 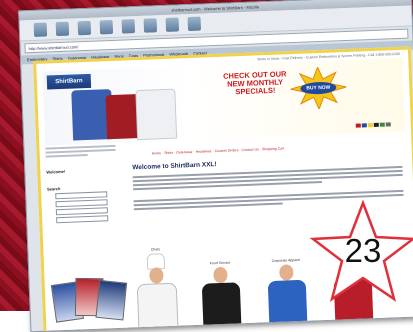 What do you see at coordinates (155, 249) in the screenshot?
I see `person-caption: Chefs` at bounding box center [155, 249].